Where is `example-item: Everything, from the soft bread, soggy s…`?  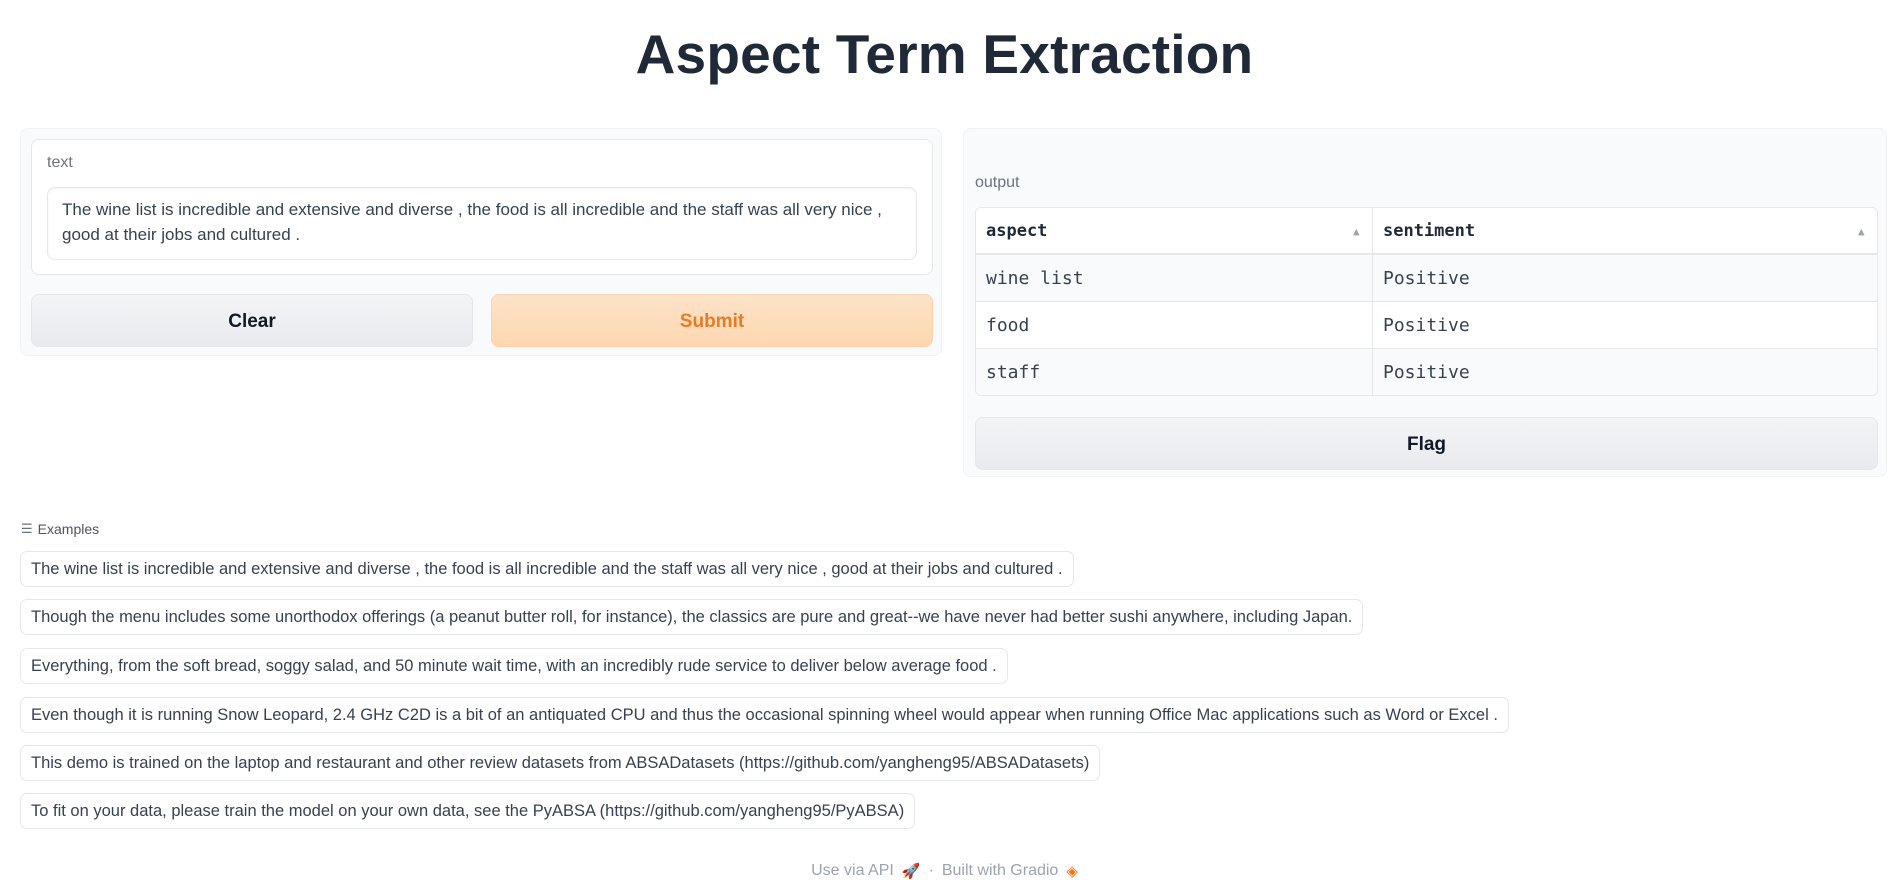
example-item: Everything, from the soft bread, soggy s… is located at coordinates (514, 666).